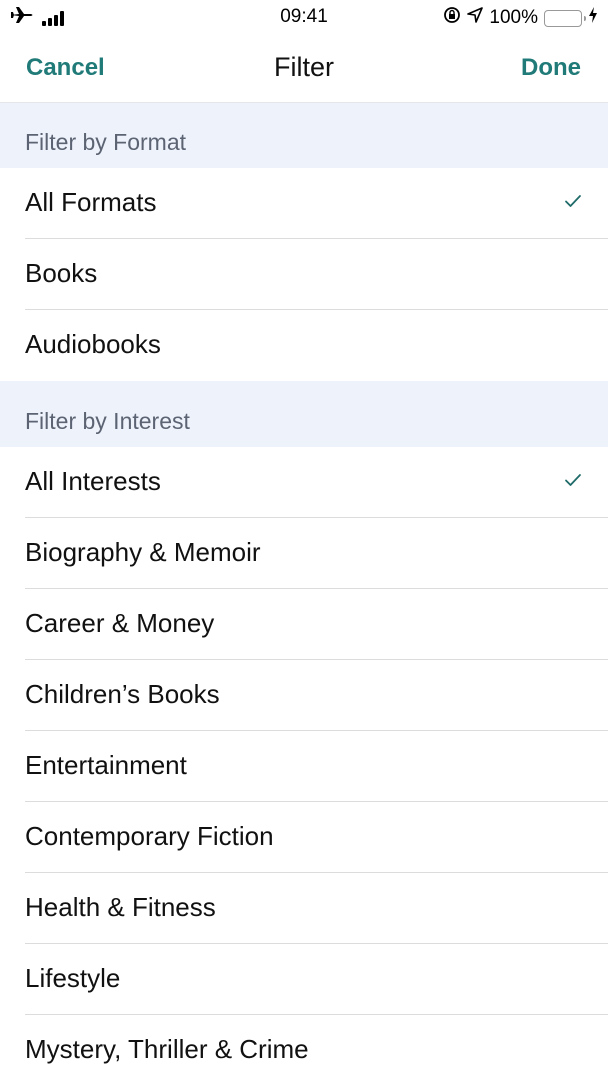  I want to click on location-icon, so click(475, 18).